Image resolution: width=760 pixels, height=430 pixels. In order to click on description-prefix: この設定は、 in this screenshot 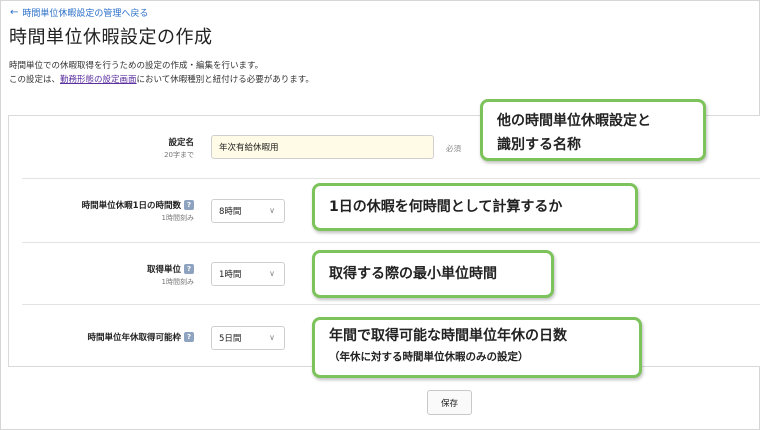, I will do `click(35, 80)`.